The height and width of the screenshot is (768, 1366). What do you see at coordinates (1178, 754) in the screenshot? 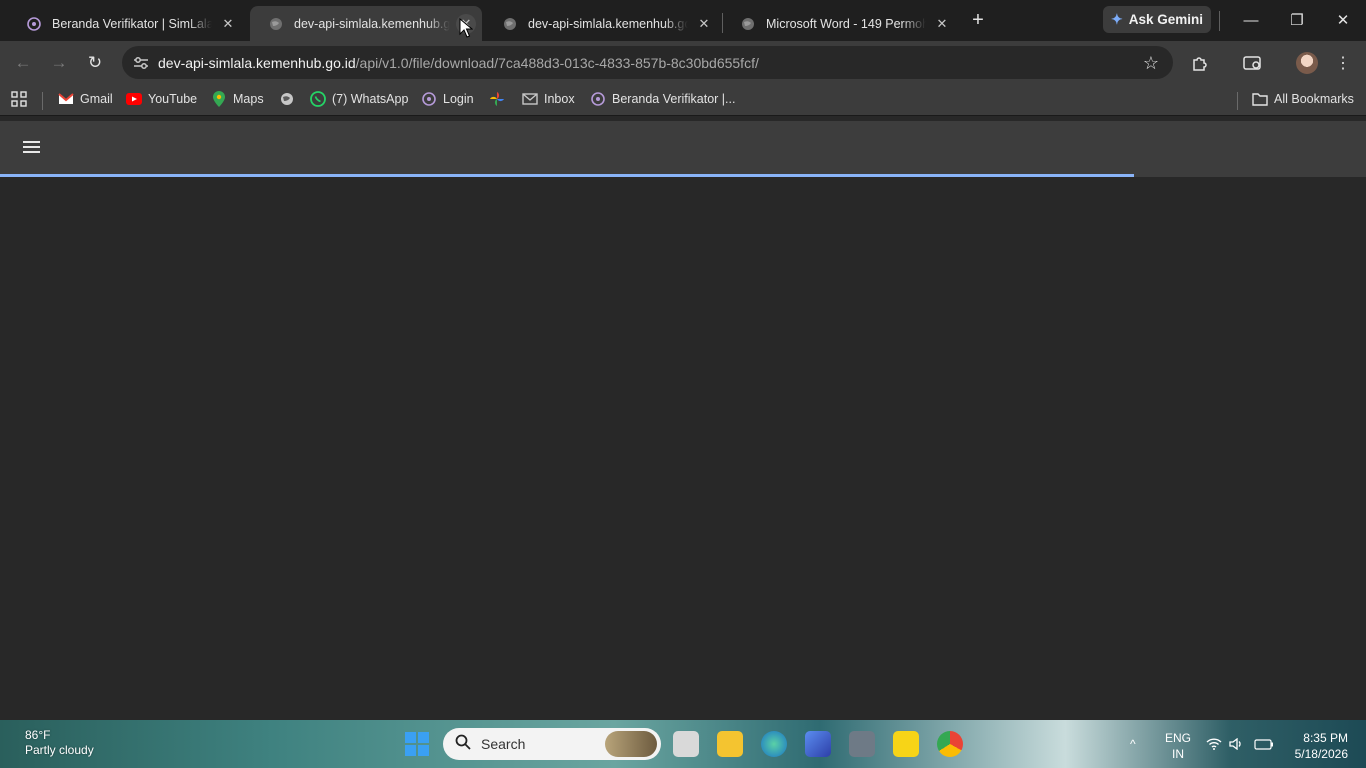
I see `region-code: IN` at bounding box center [1178, 754].